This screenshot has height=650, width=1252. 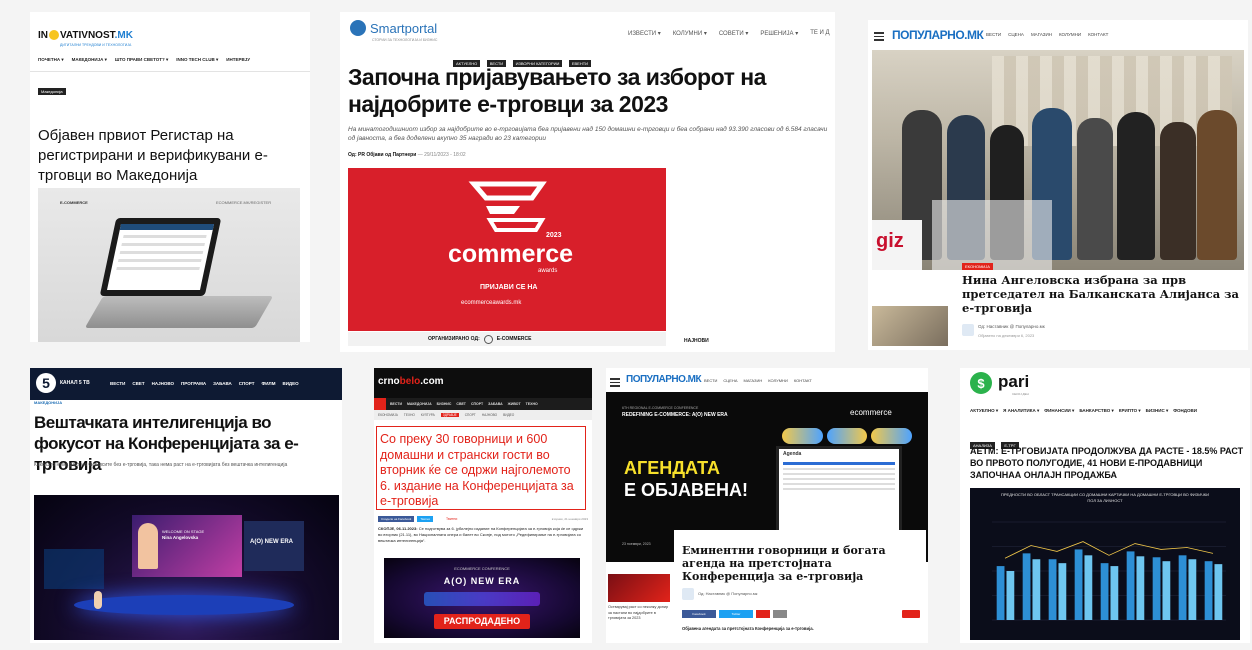 I want to click on share-extra-button, so click(x=911, y=614).